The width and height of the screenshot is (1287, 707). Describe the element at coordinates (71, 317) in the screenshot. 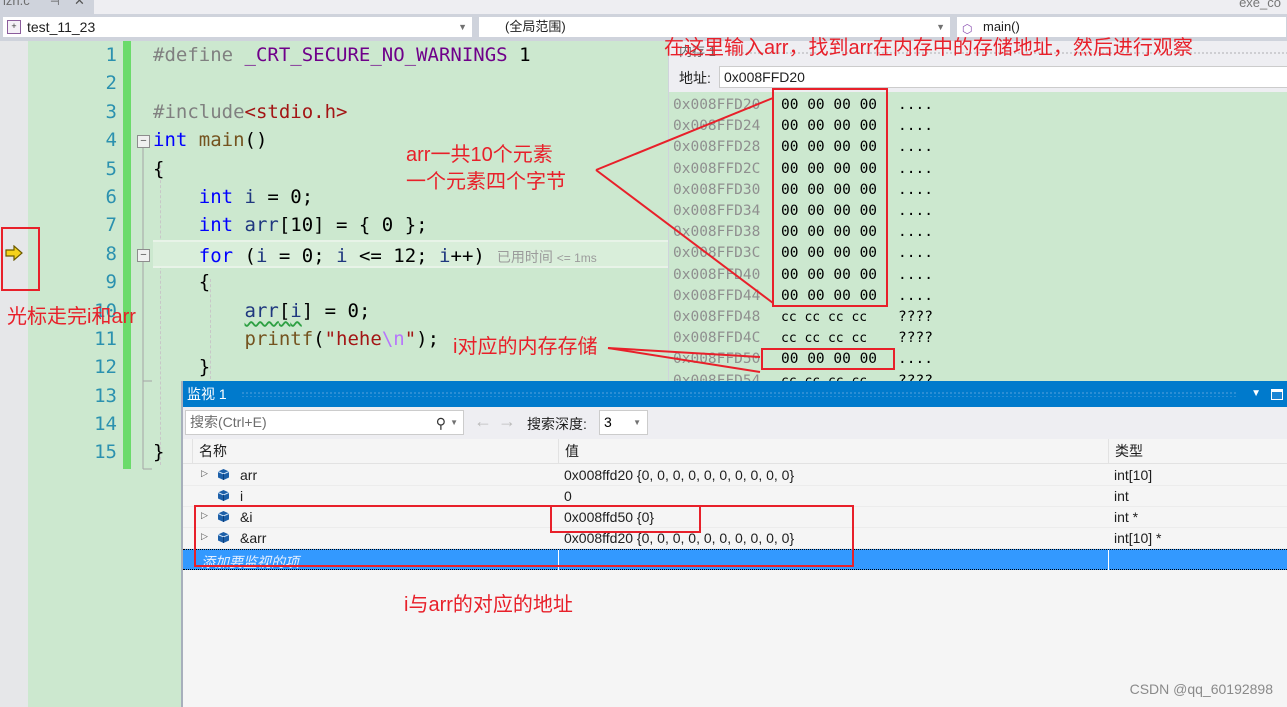

I see `annotation-cursor-note: 光标走完i和arr` at that location.